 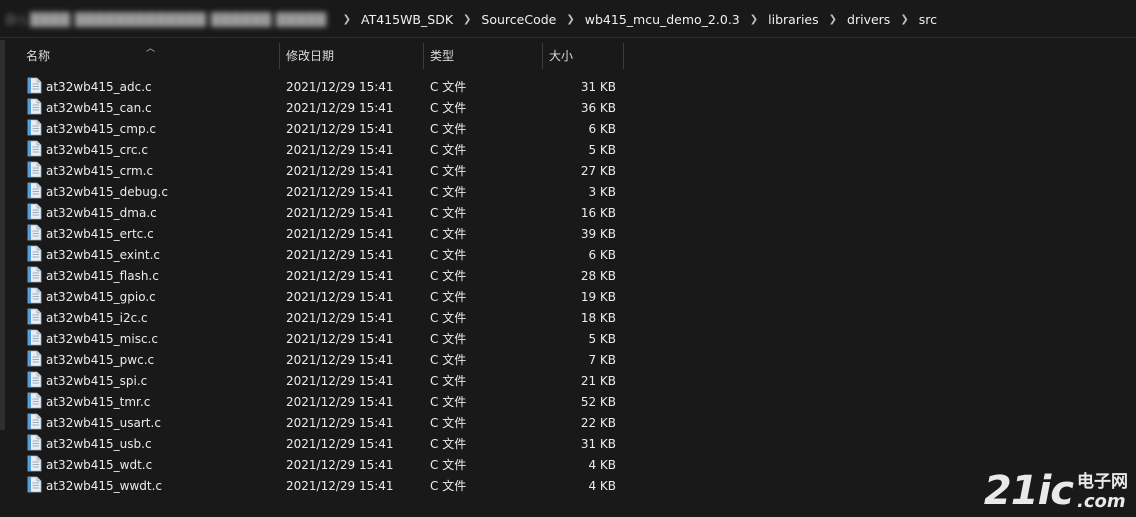 I want to click on file-name: at32wb415_ertc.c, so click(x=100, y=234).